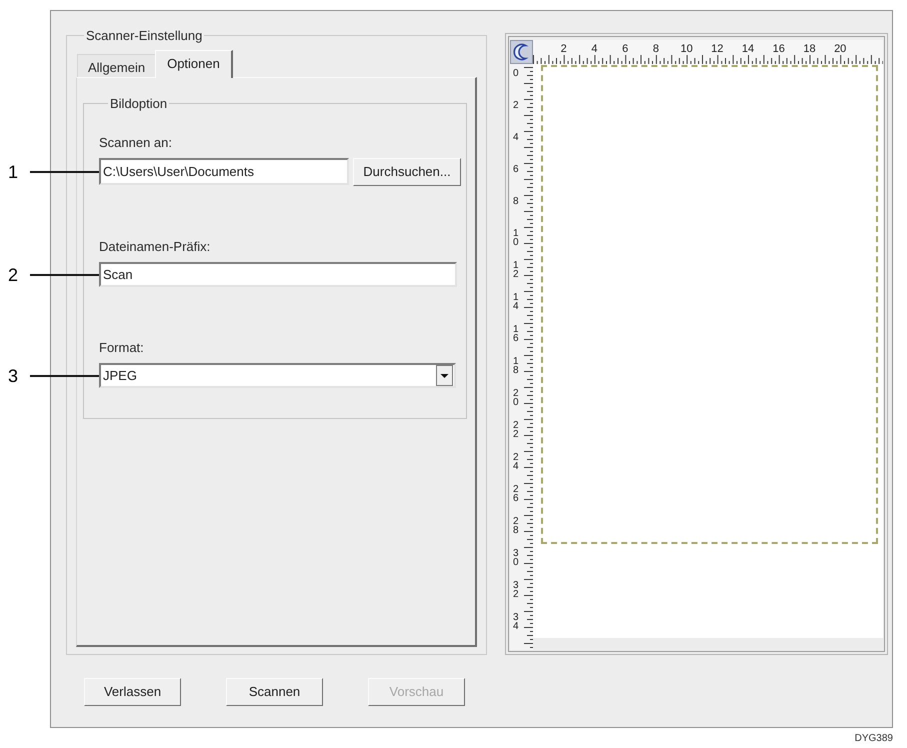 Image resolution: width=907 pixels, height=748 pixels. I want to click on callout-number: 2, so click(14, 274).